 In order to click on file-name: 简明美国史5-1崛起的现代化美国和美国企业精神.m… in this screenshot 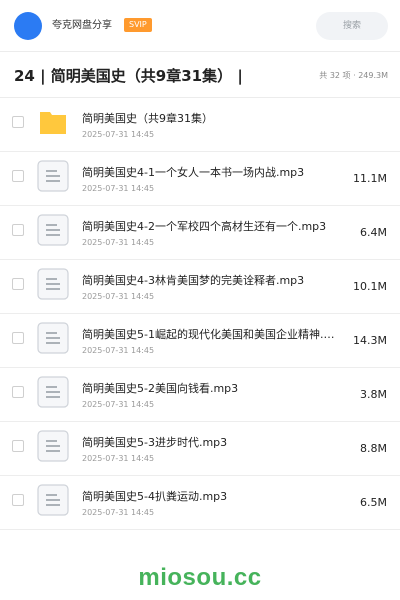, I will do `click(213, 334)`.